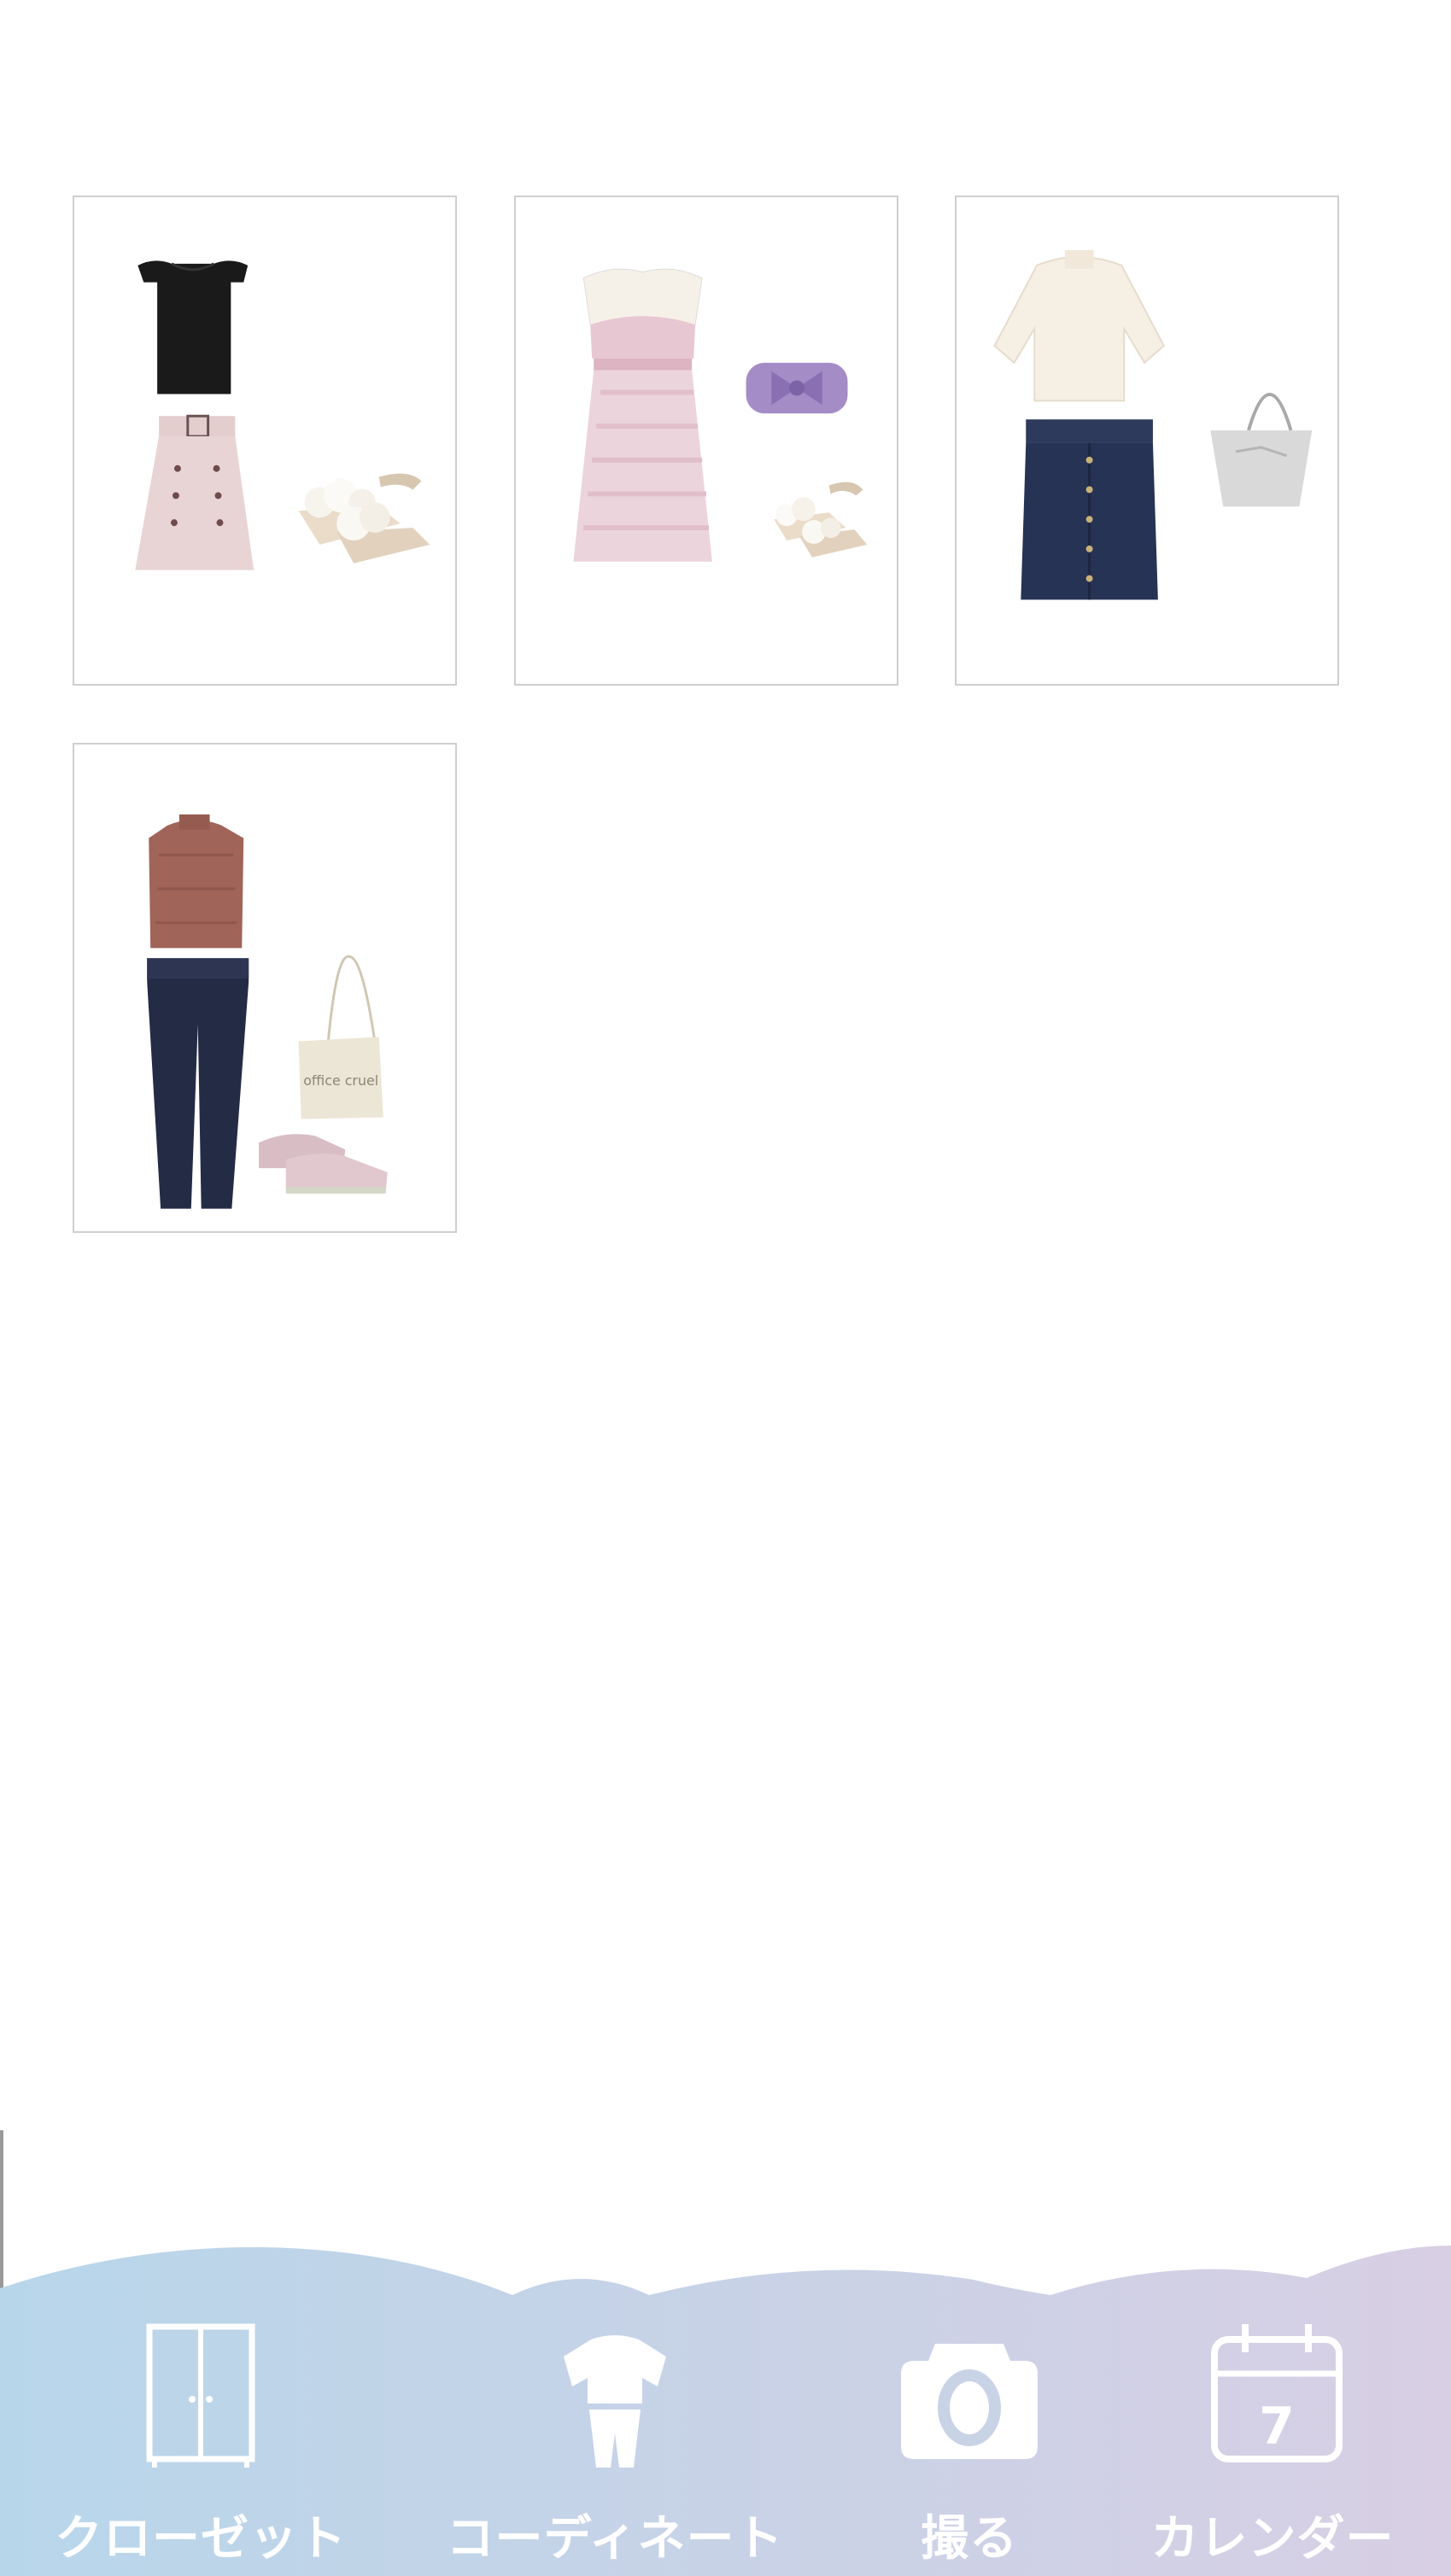 This screenshot has width=1451, height=2576. I want to click on pink-sneakers, so click(323, 1164).